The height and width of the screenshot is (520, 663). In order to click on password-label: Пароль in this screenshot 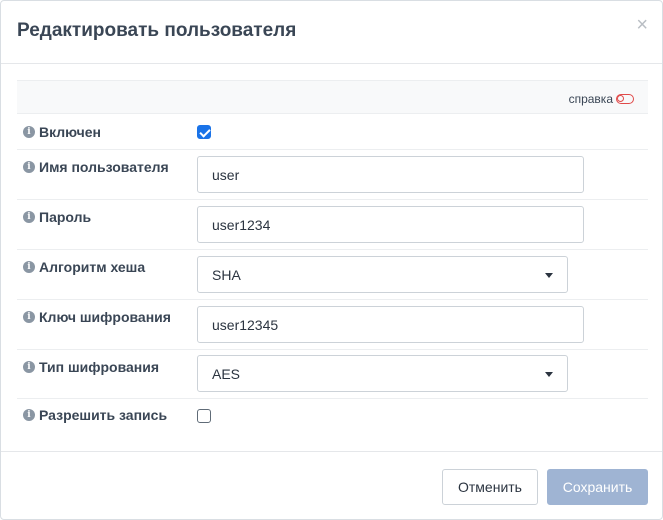, I will do `click(65, 217)`.